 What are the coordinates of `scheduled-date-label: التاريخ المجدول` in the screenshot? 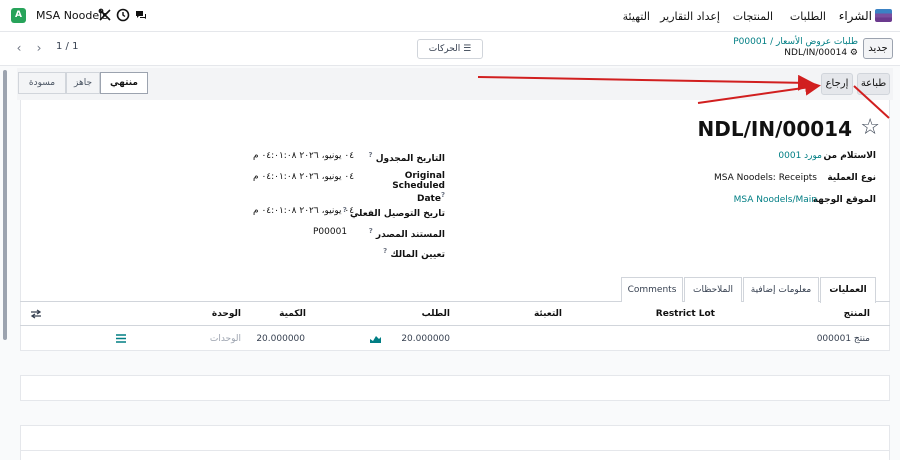 It's located at (410, 159).